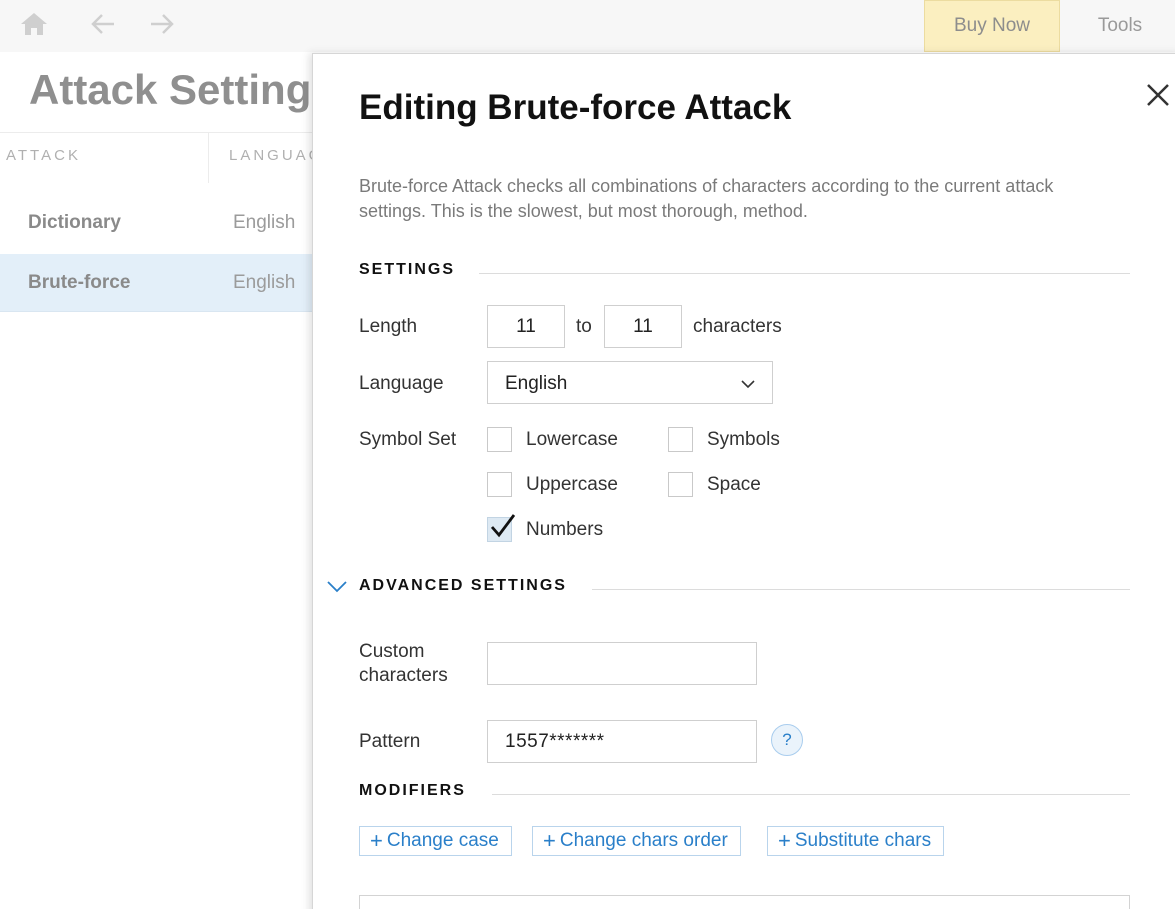  Describe the element at coordinates (442, 840) in the screenshot. I see `change-case-label: Change case` at that location.